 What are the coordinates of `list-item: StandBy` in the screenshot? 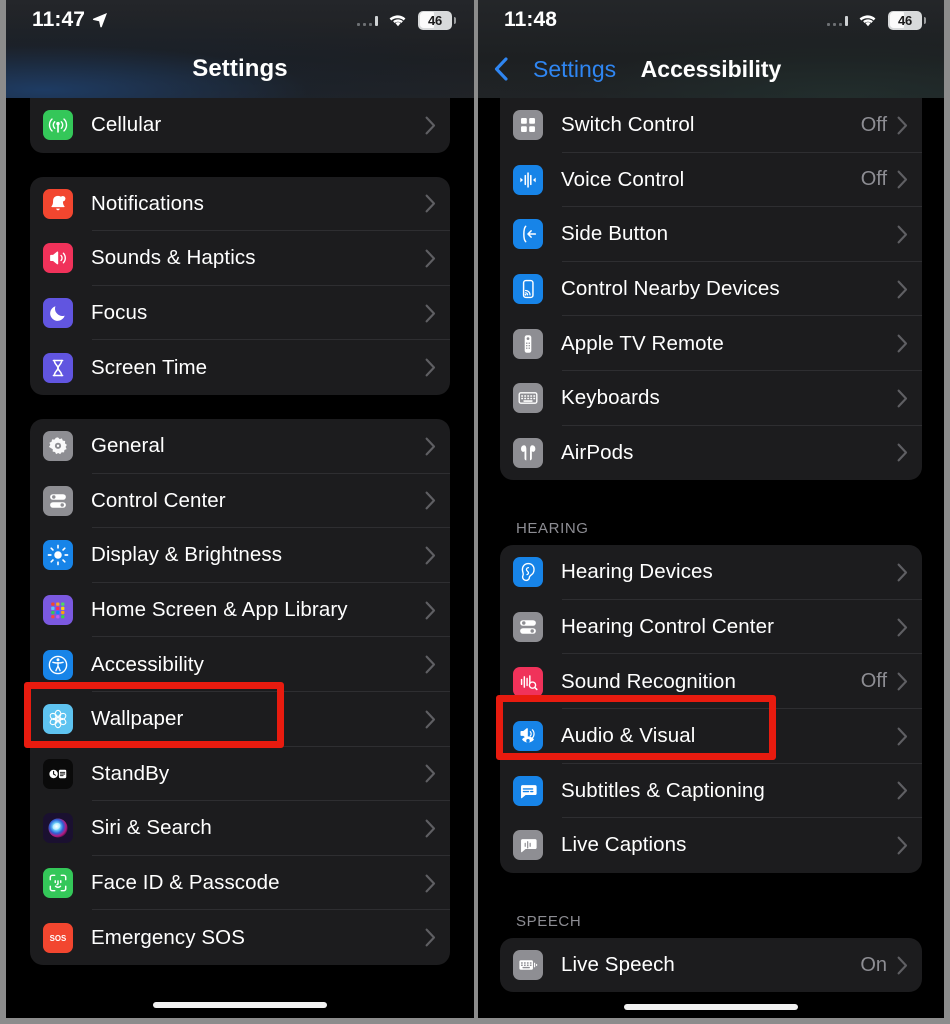 It's located at (240, 774).